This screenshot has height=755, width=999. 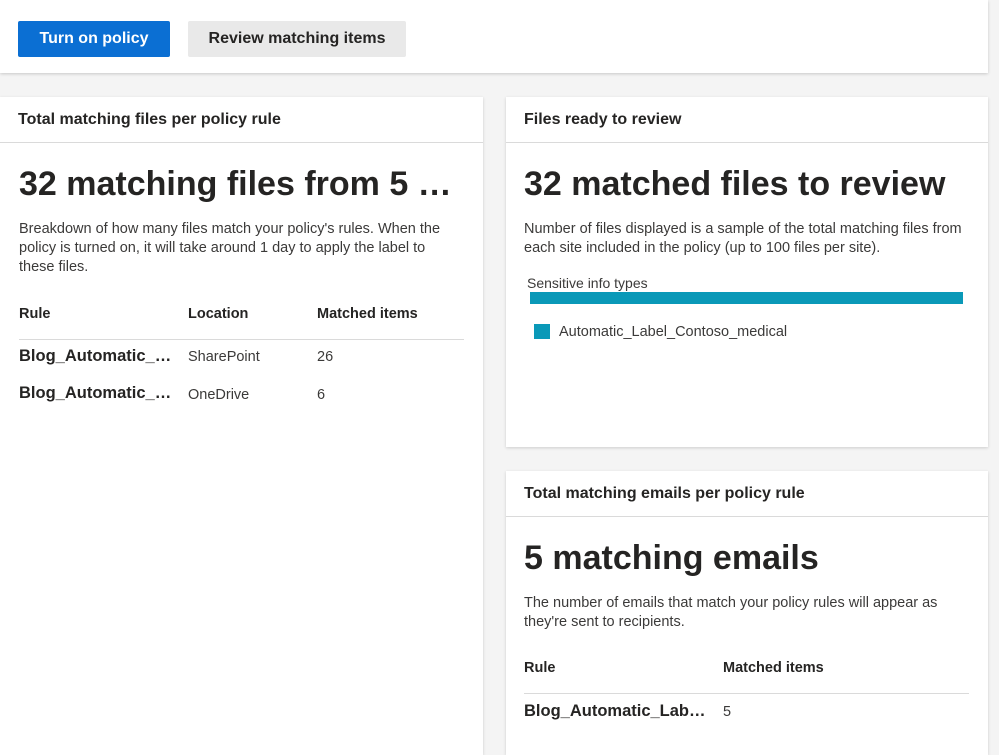 I want to click on location-cell: OneDrive, so click(x=219, y=395).